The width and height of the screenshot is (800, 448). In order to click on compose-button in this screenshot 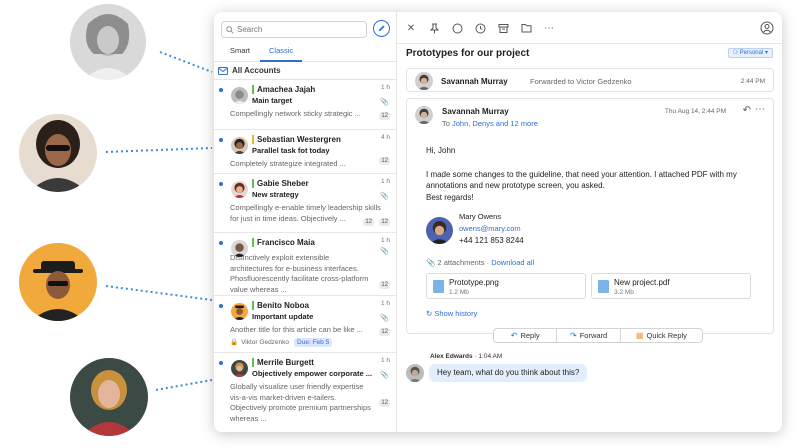, I will do `click(381, 28)`.